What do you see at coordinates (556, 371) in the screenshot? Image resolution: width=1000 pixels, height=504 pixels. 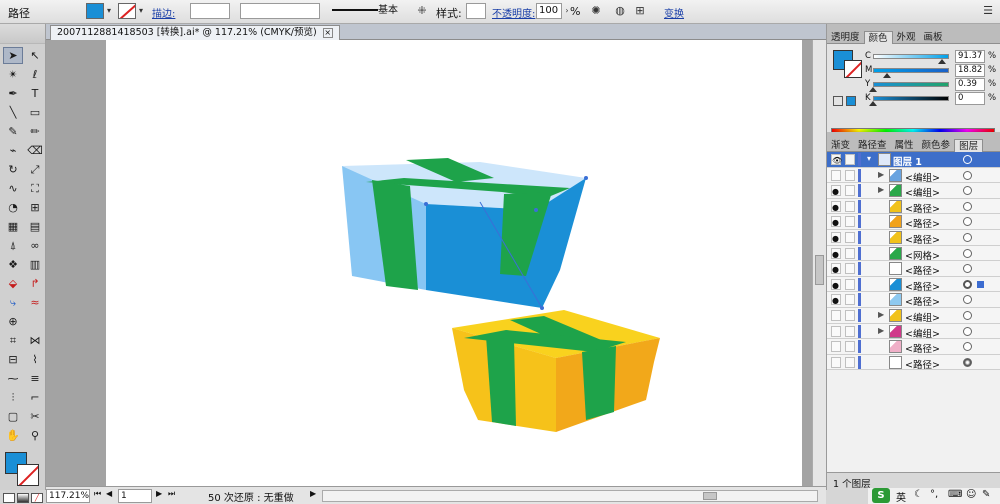 I see `yellow-gift-box` at bounding box center [556, 371].